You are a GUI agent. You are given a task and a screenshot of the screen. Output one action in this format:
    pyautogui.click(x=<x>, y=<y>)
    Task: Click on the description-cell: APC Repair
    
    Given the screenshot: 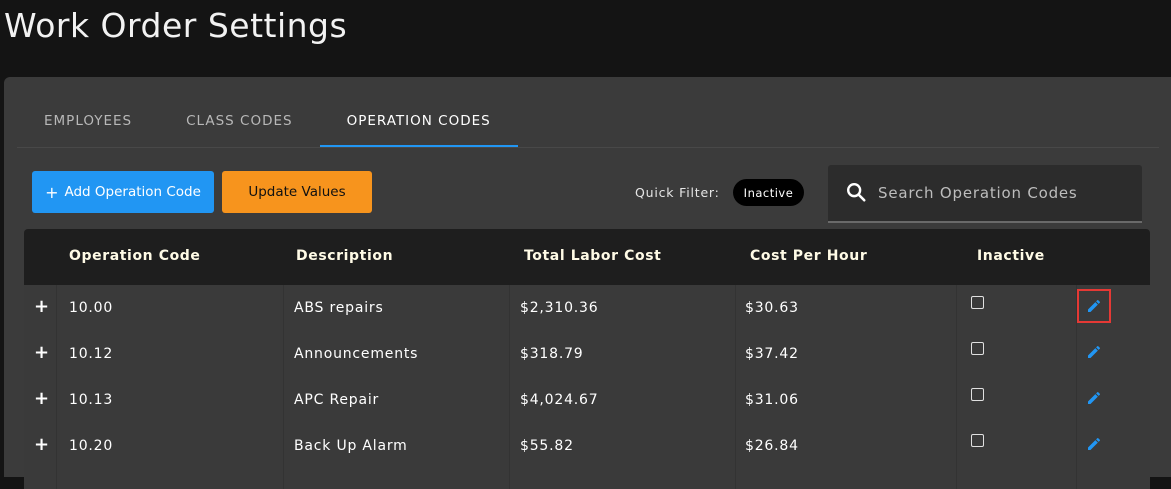 What is the action you would take?
    pyautogui.click(x=337, y=400)
    